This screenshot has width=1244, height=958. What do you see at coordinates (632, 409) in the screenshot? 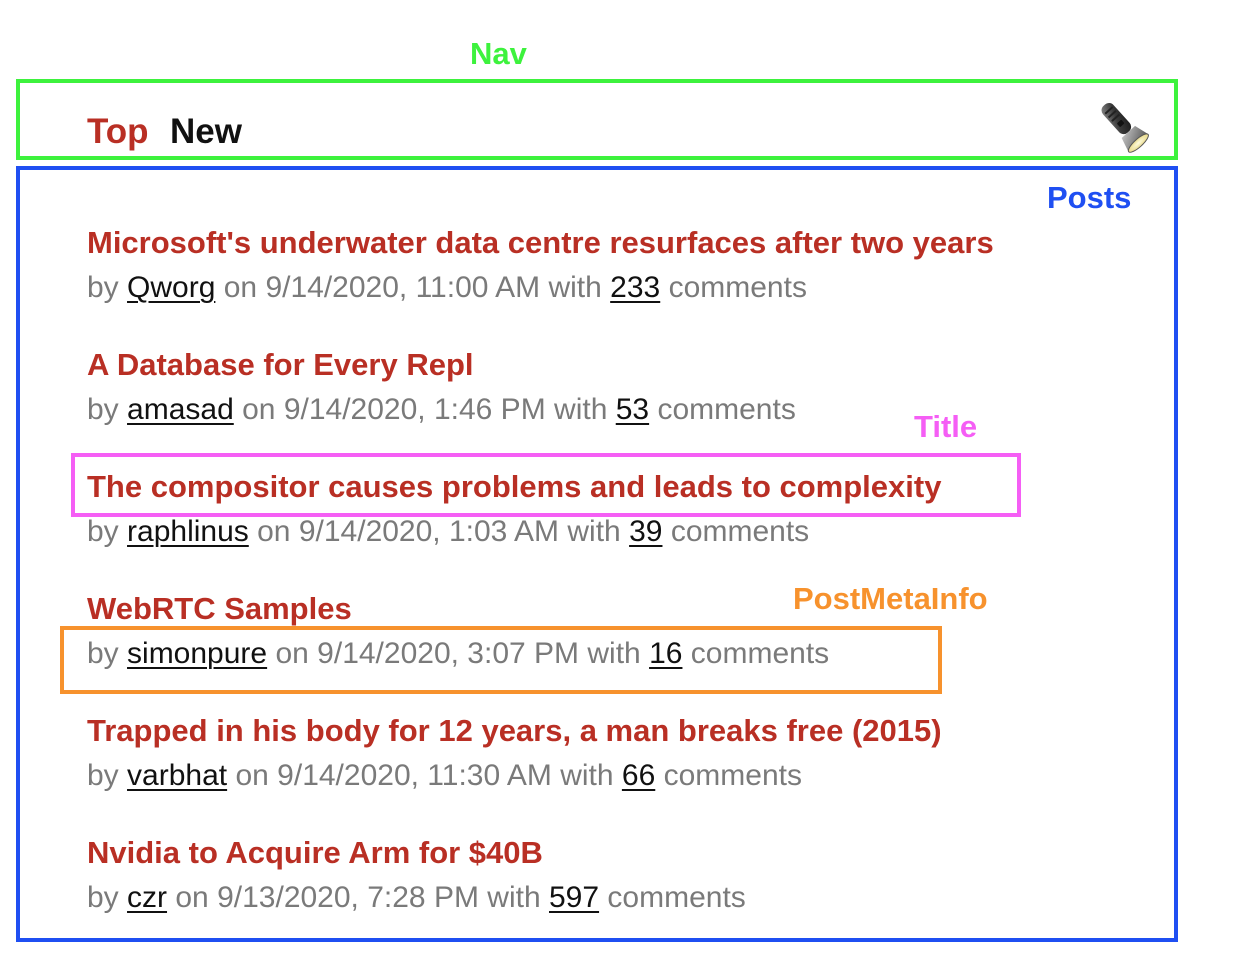
I see `post-comments-link: 53` at bounding box center [632, 409].